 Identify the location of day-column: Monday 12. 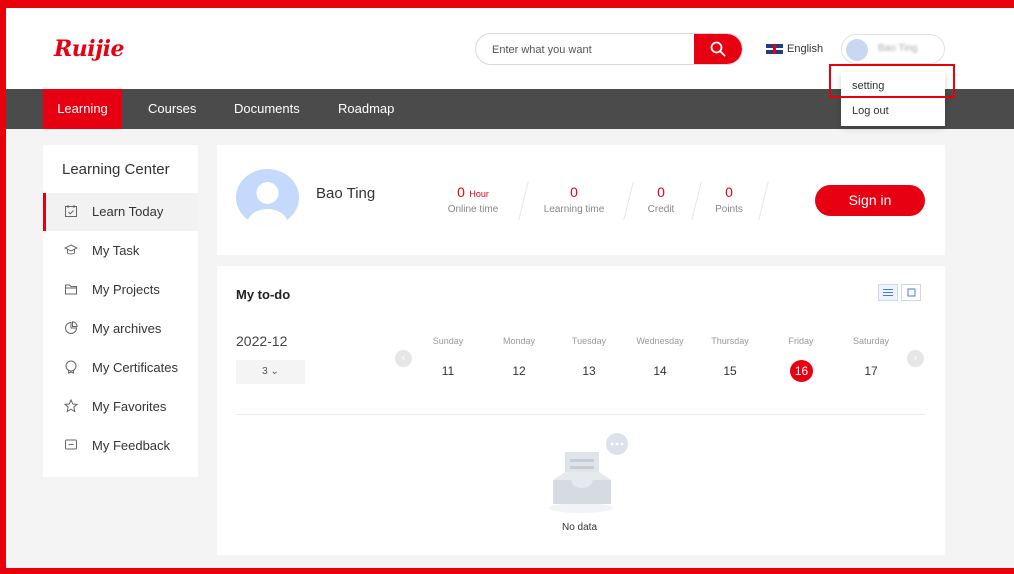
(519, 359).